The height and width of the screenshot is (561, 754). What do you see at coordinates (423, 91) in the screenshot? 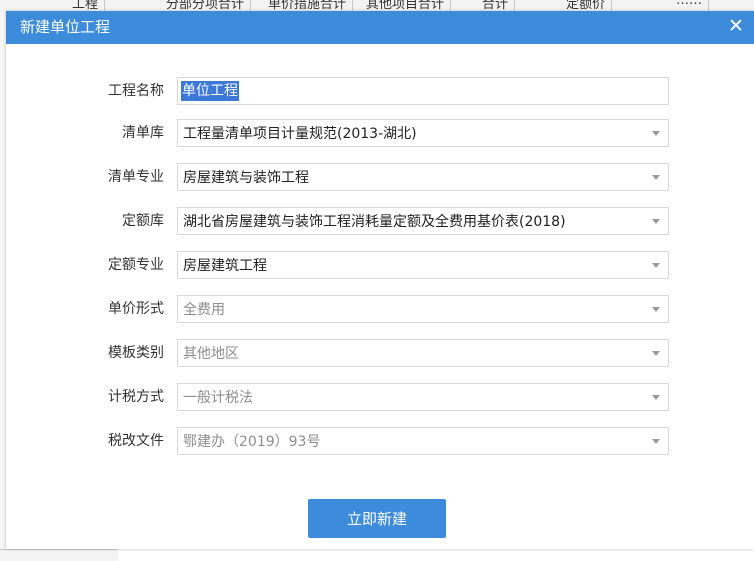
I see `project-name-field: 单位工程` at bounding box center [423, 91].